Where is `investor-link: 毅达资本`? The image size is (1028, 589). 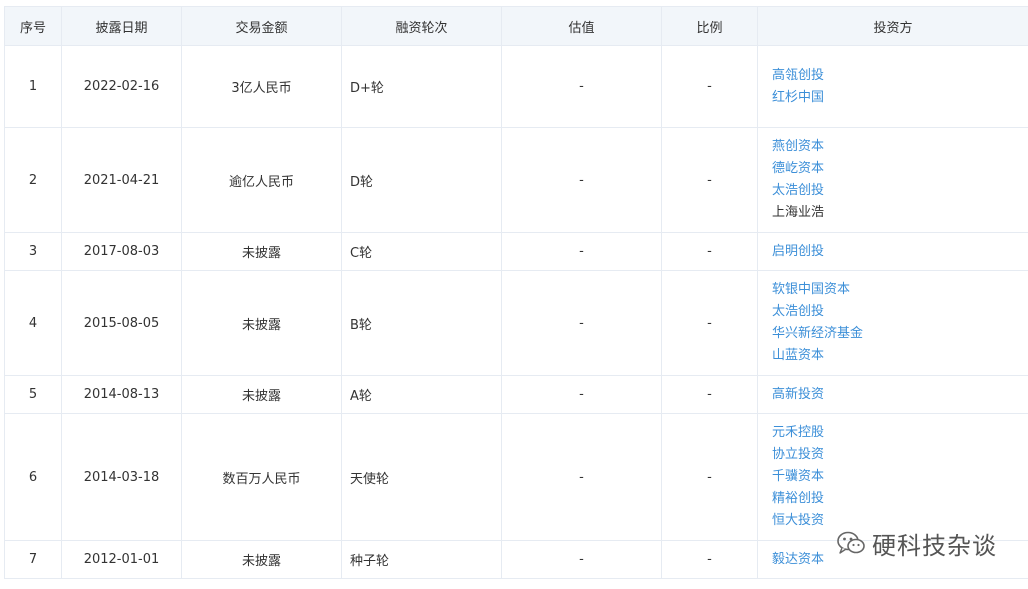 investor-link: 毅达资本 is located at coordinates (900, 560).